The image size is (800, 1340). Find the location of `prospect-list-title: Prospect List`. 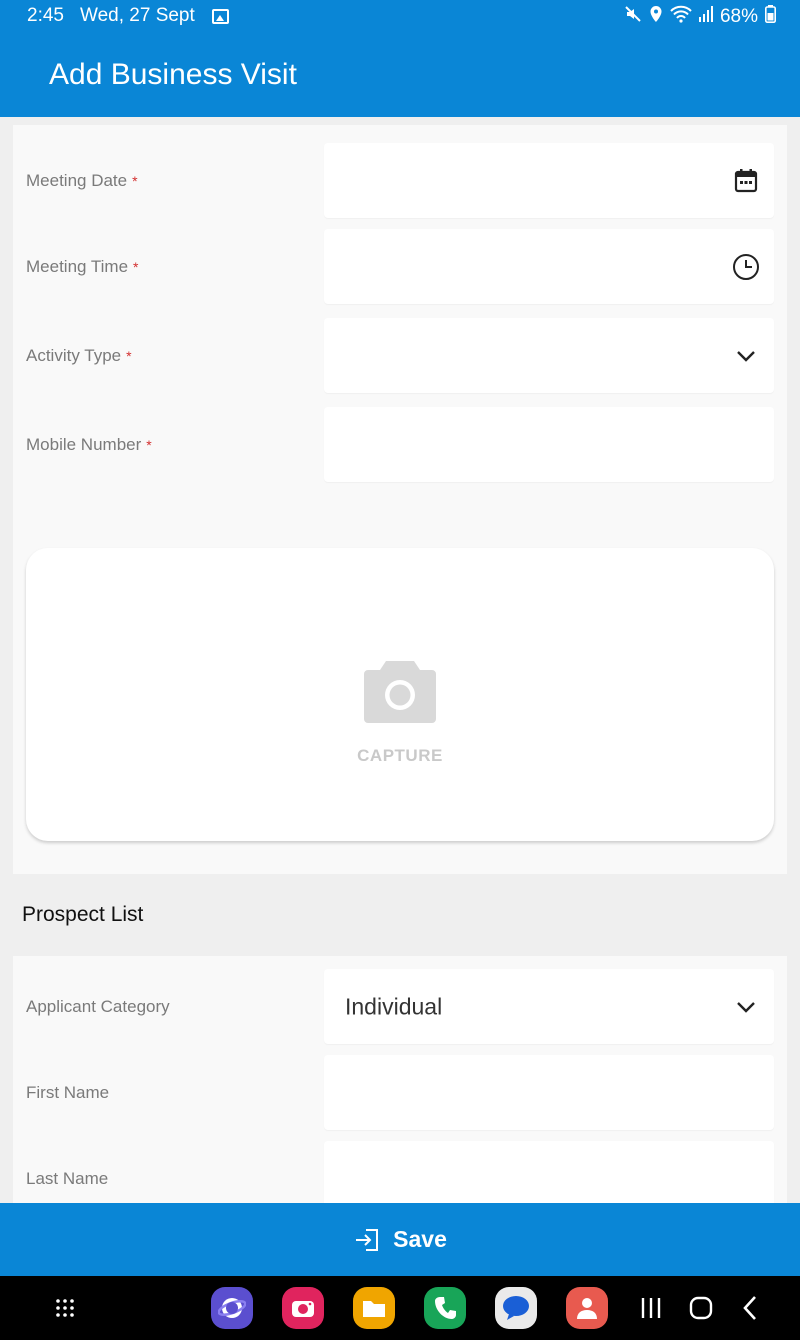

prospect-list-title: Prospect List is located at coordinates (83, 914).